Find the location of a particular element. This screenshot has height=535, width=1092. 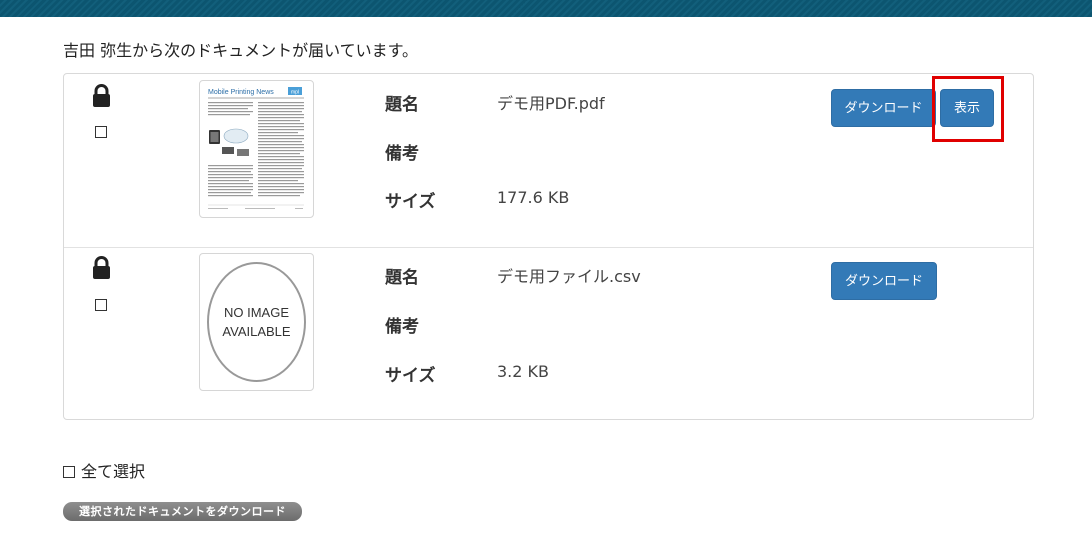

select-all: 全て選択 is located at coordinates (104, 470).